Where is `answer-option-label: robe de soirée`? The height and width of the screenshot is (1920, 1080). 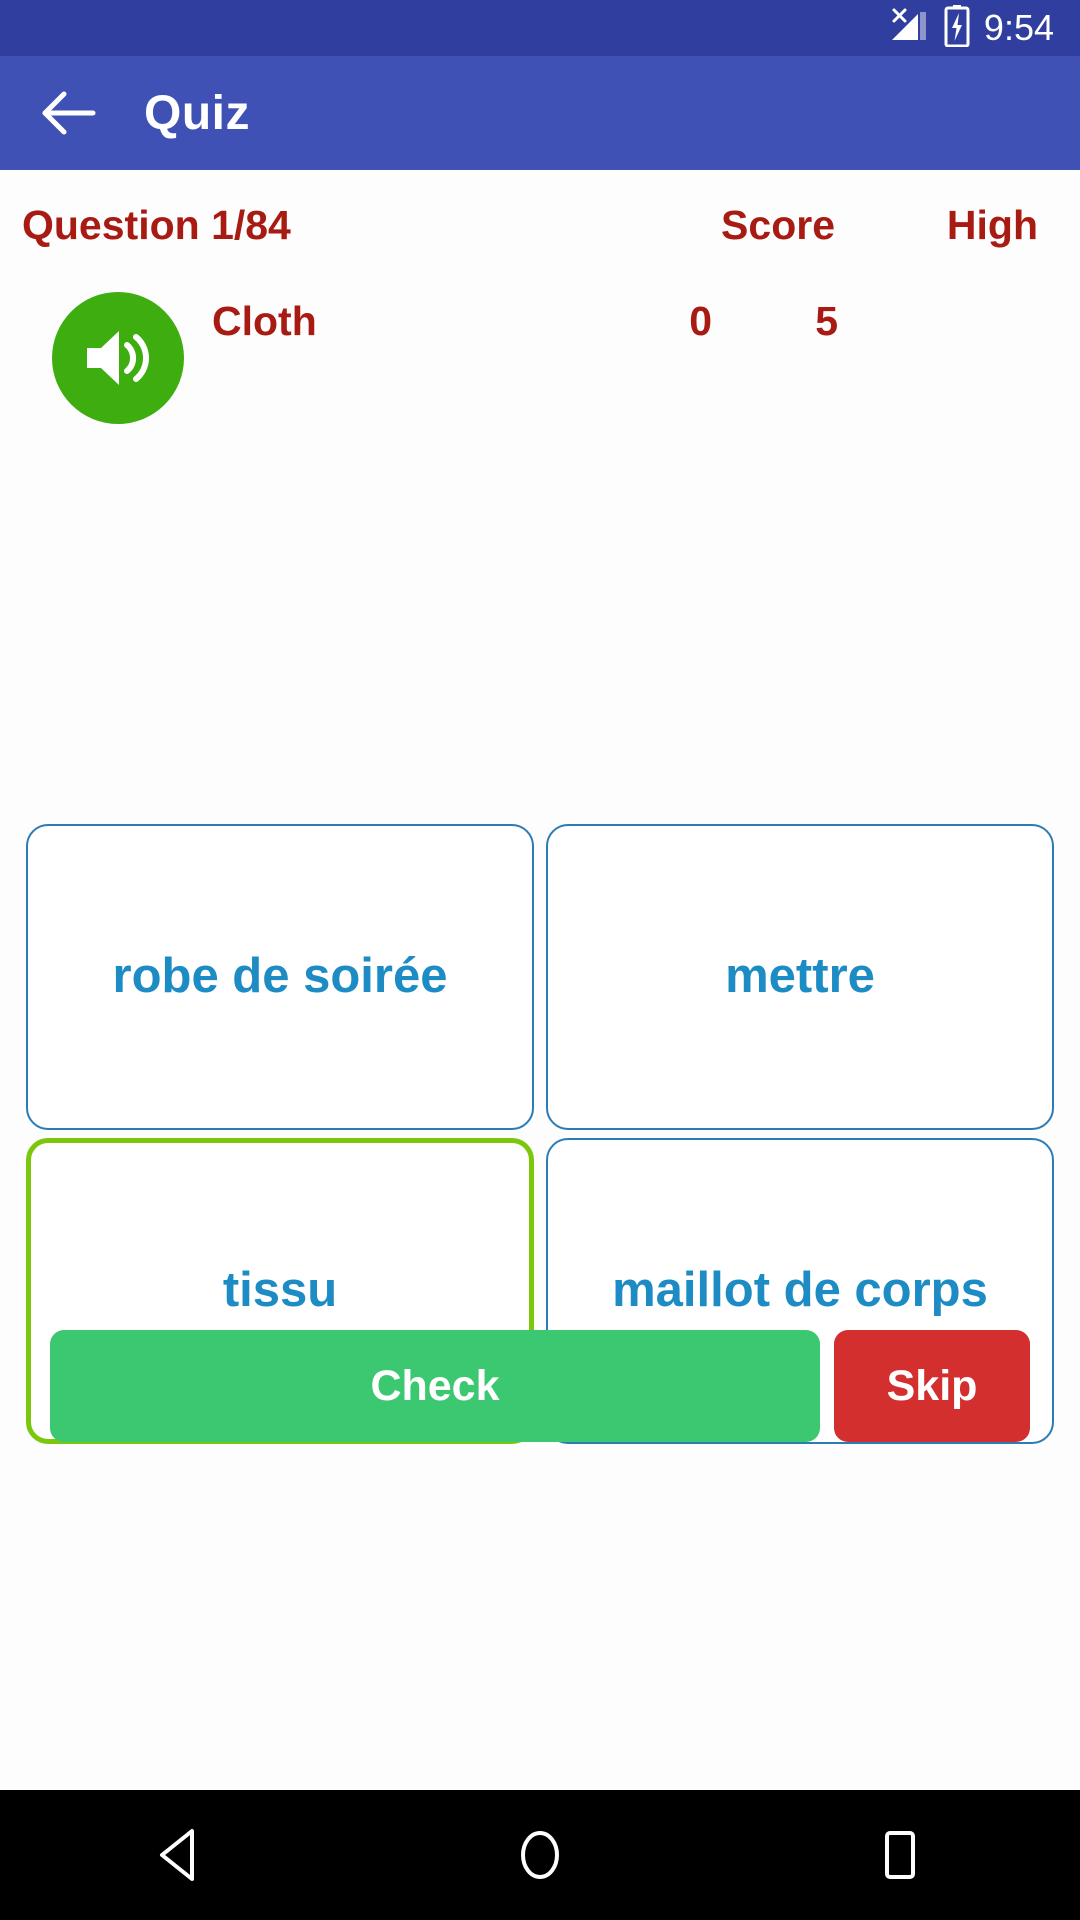
answer-option-label: robe de soirée is located at coordinates (280, 976).